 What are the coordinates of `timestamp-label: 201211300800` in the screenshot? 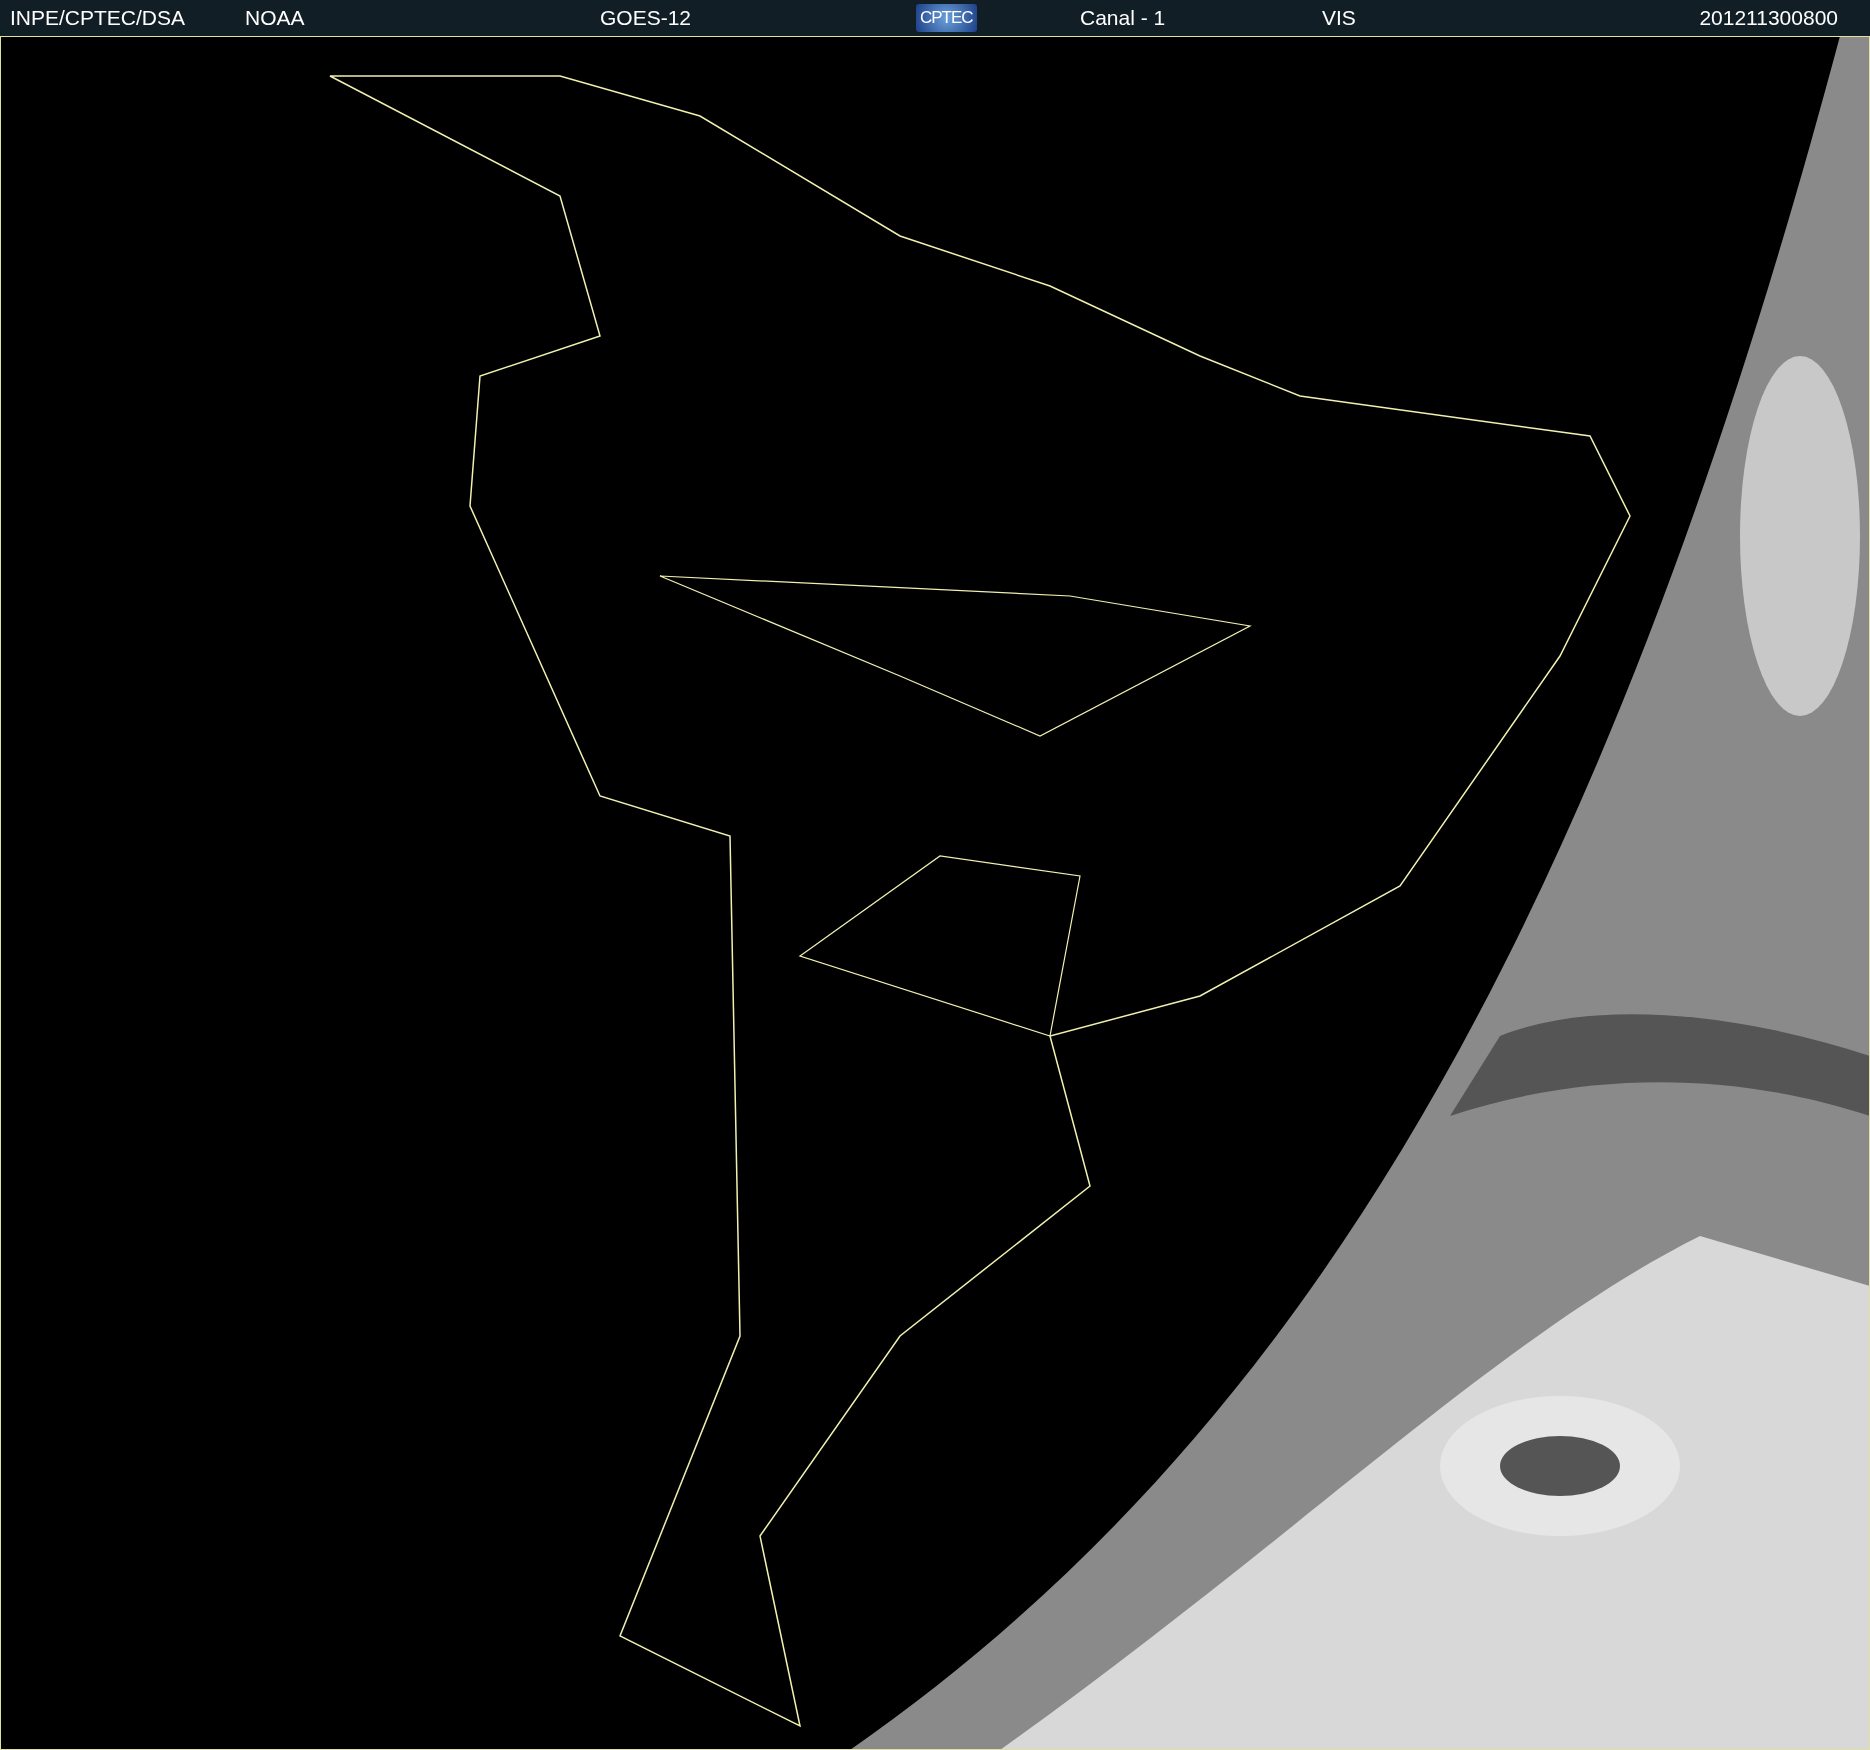 It's located at (1768, 18).